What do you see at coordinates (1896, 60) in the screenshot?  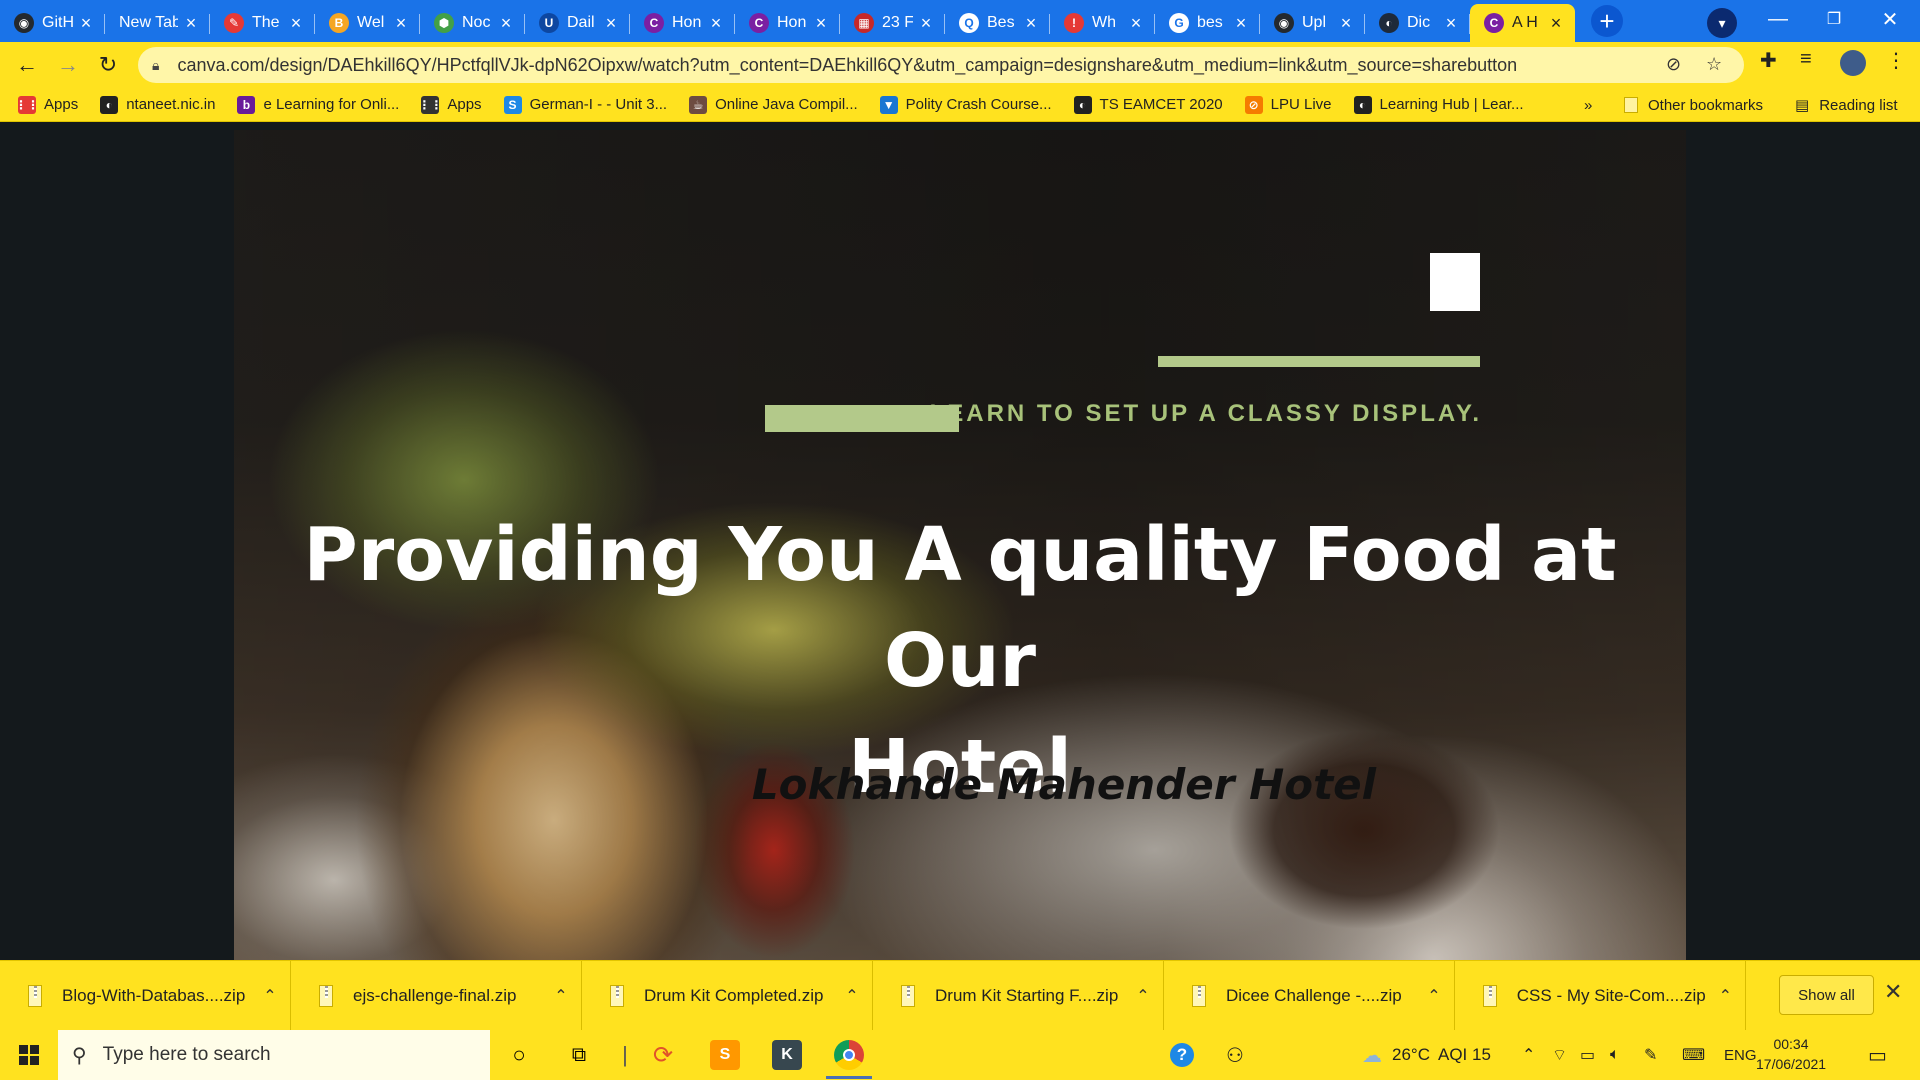 I see `menu-icon: ⋮` at bounding box center [1896, 60].